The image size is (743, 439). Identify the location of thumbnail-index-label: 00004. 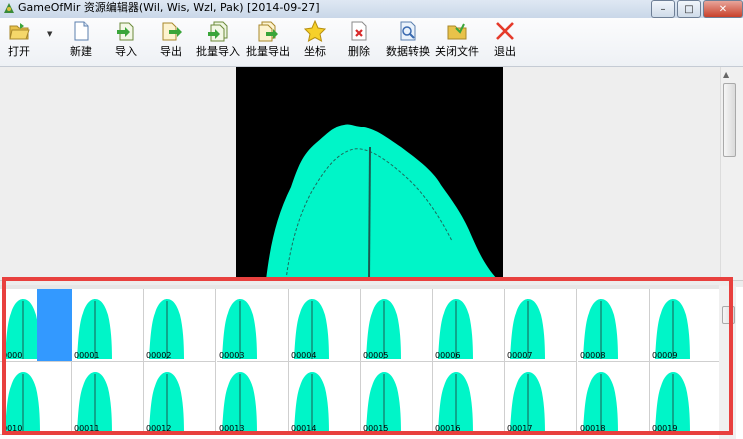
(304, 355).